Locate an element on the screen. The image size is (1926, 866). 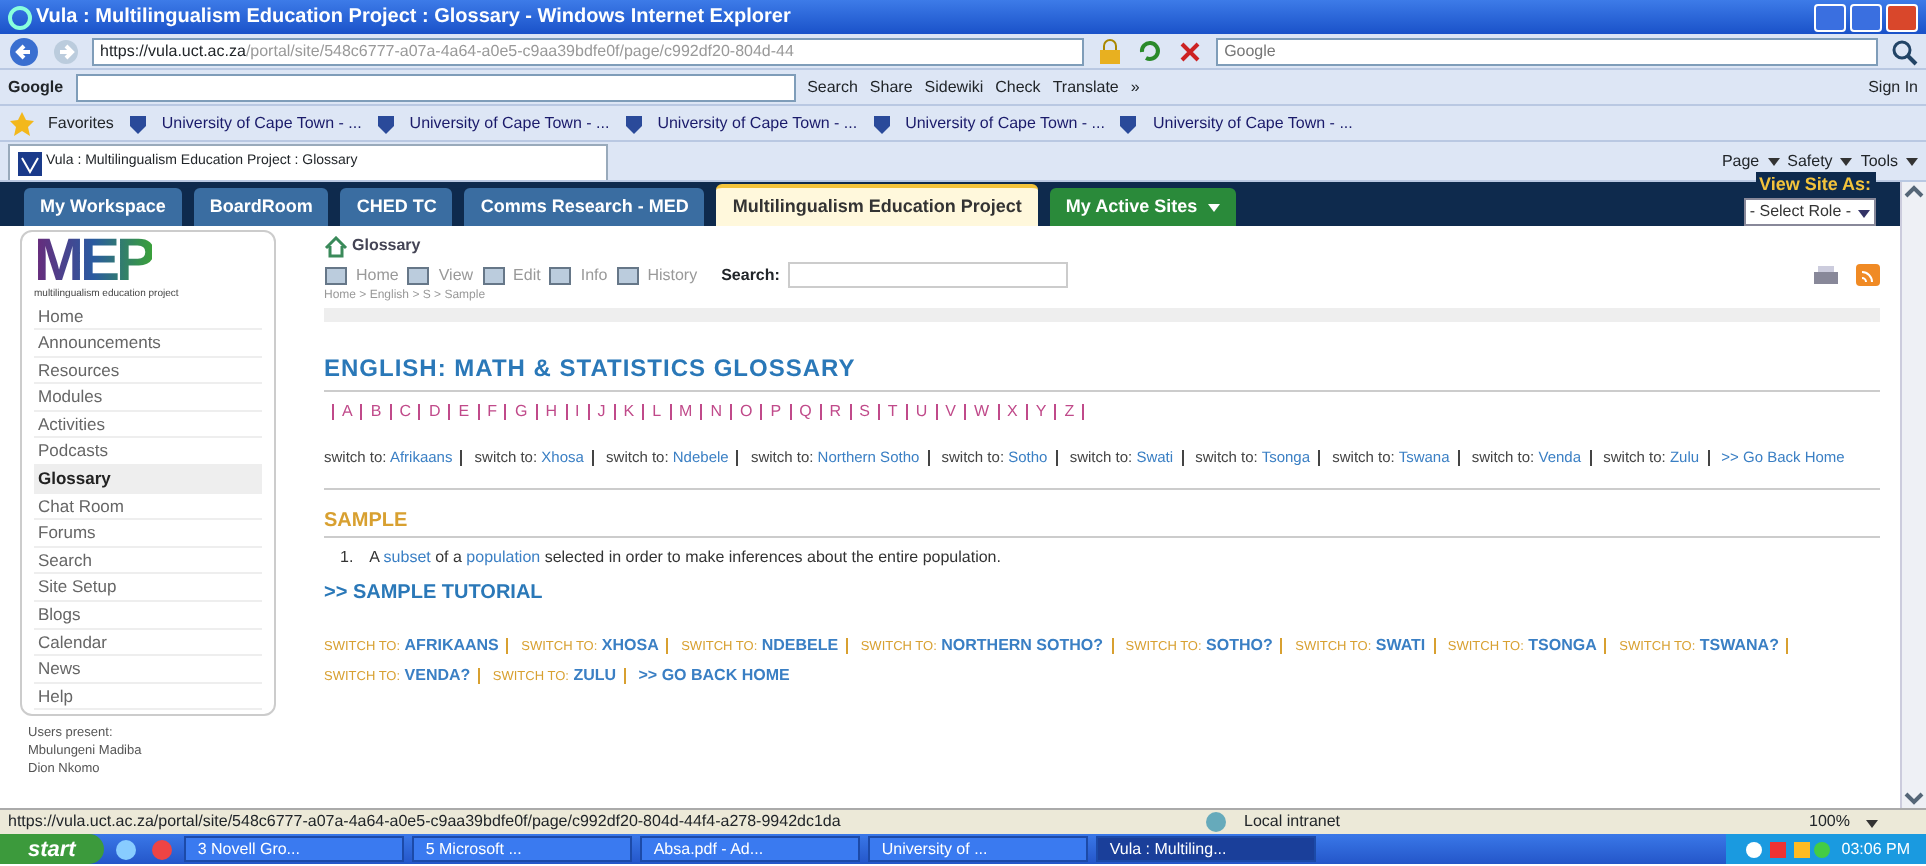
letter-link: R is located at coordinates (835, 411).